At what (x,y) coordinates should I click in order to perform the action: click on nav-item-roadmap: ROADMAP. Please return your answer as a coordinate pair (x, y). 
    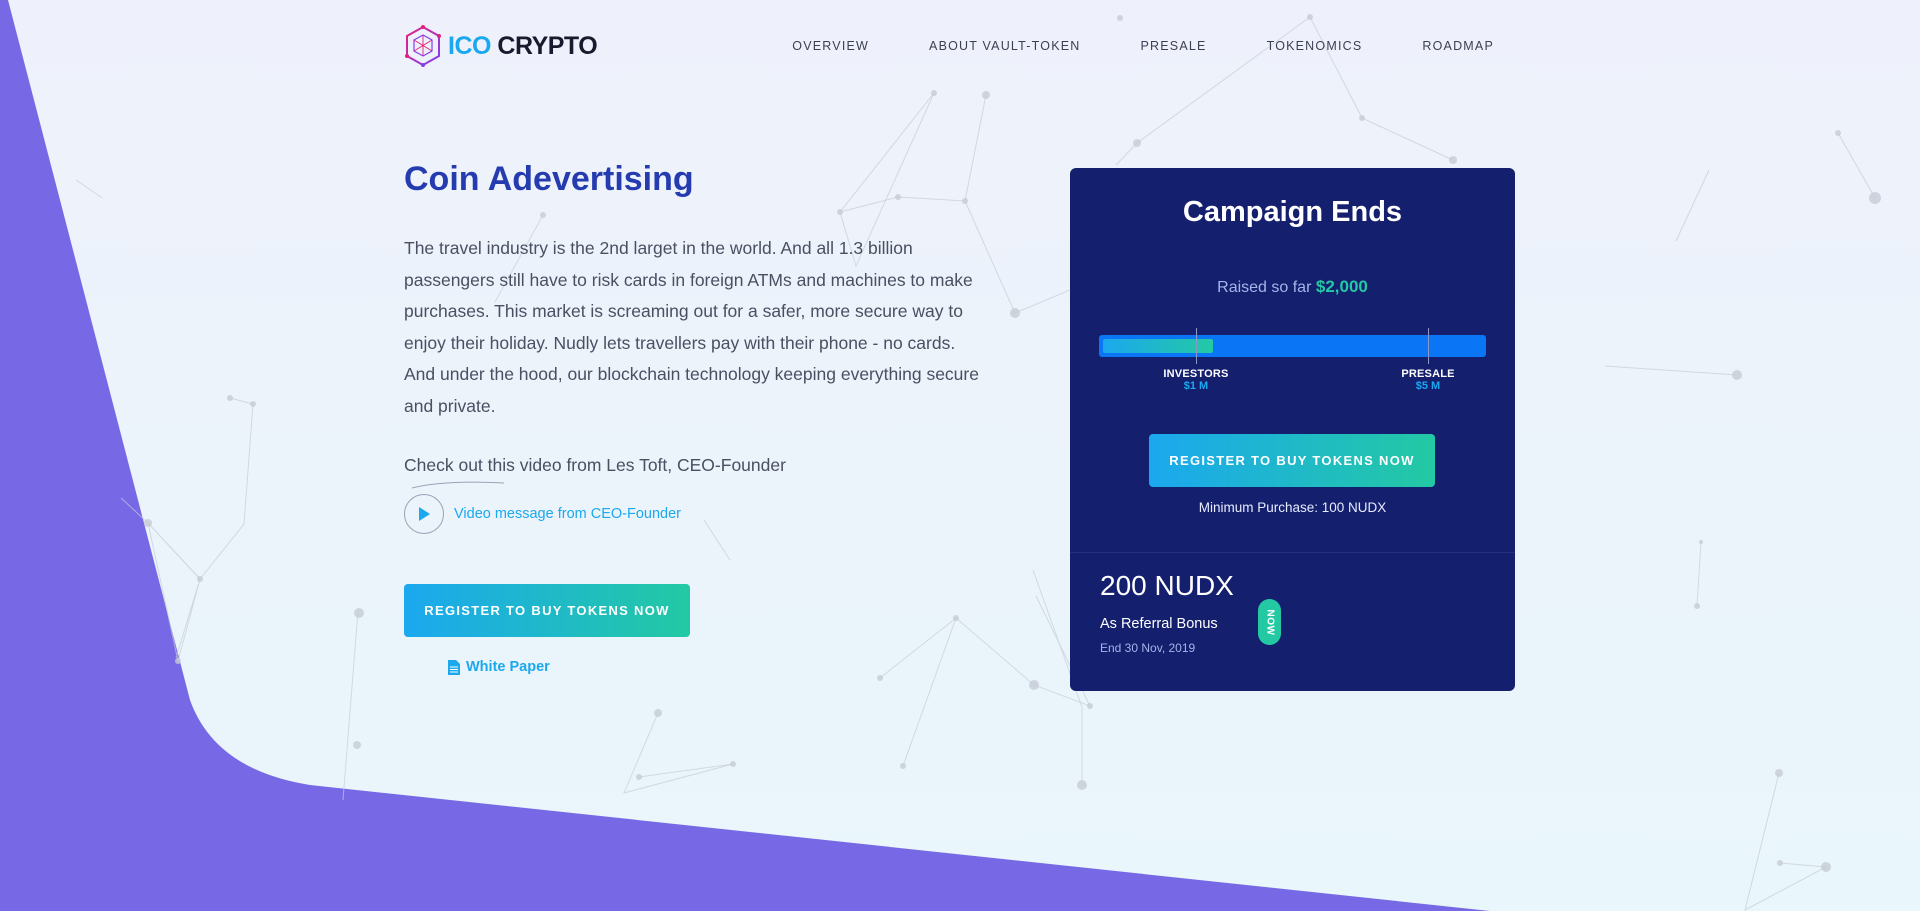
    Looking at the image, I should click on (1458, 46).